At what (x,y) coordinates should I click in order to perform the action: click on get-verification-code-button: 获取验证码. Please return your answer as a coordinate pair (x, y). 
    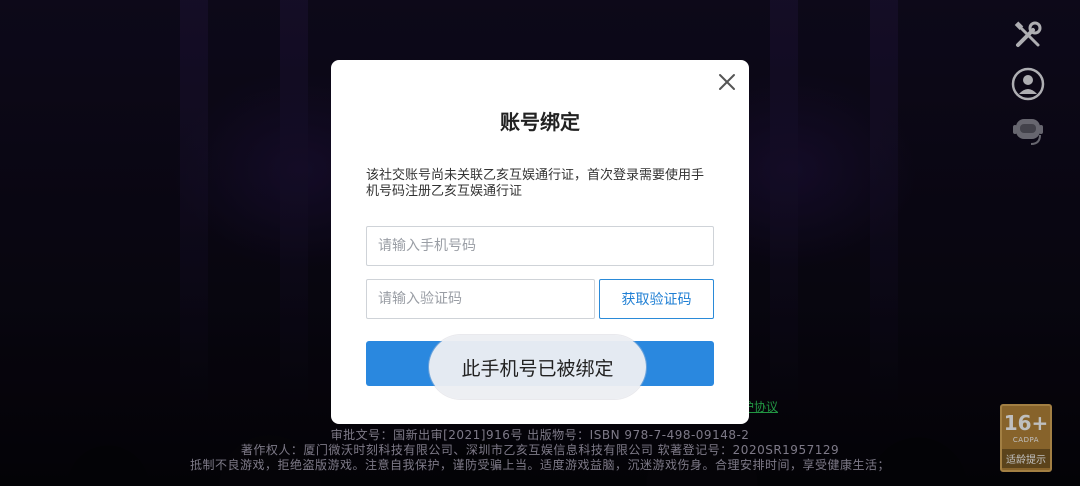
    Looking at the image, I should click on (656, 299).